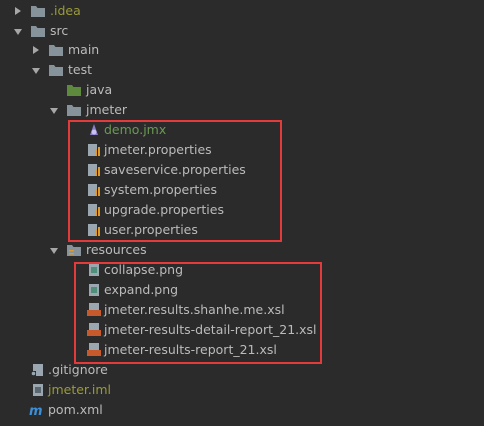 The width and height of the screenshot is (484, 426). I want to click on file-label: .gitignore, so click(78, 369).